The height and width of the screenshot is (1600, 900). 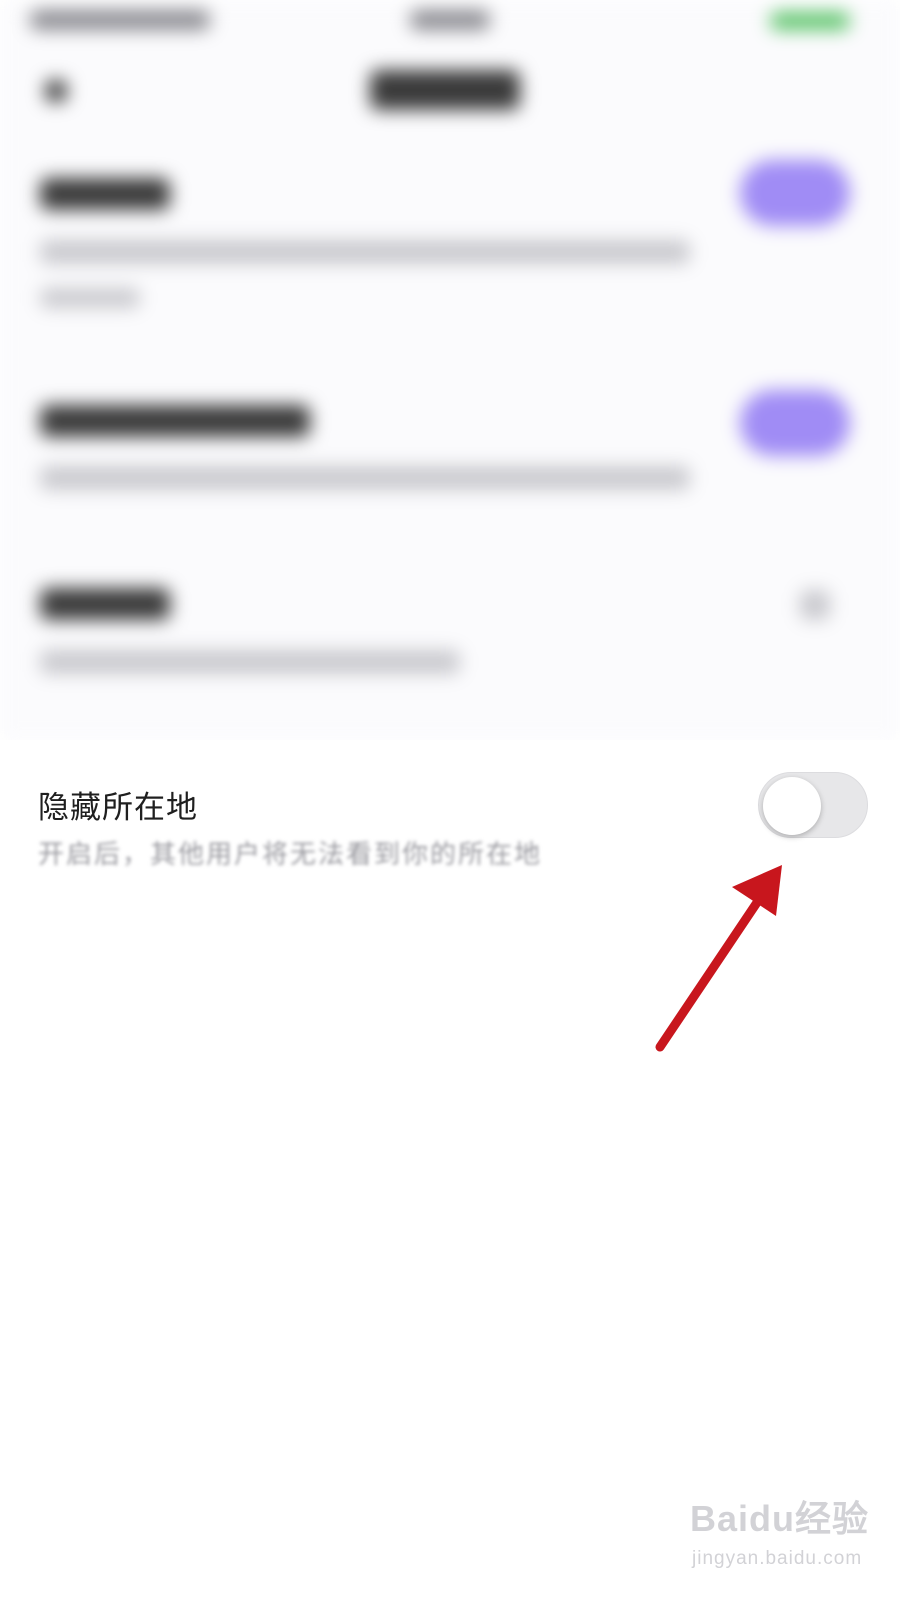 I want to click on row2-desc-blur, so click(x=365, y=478).